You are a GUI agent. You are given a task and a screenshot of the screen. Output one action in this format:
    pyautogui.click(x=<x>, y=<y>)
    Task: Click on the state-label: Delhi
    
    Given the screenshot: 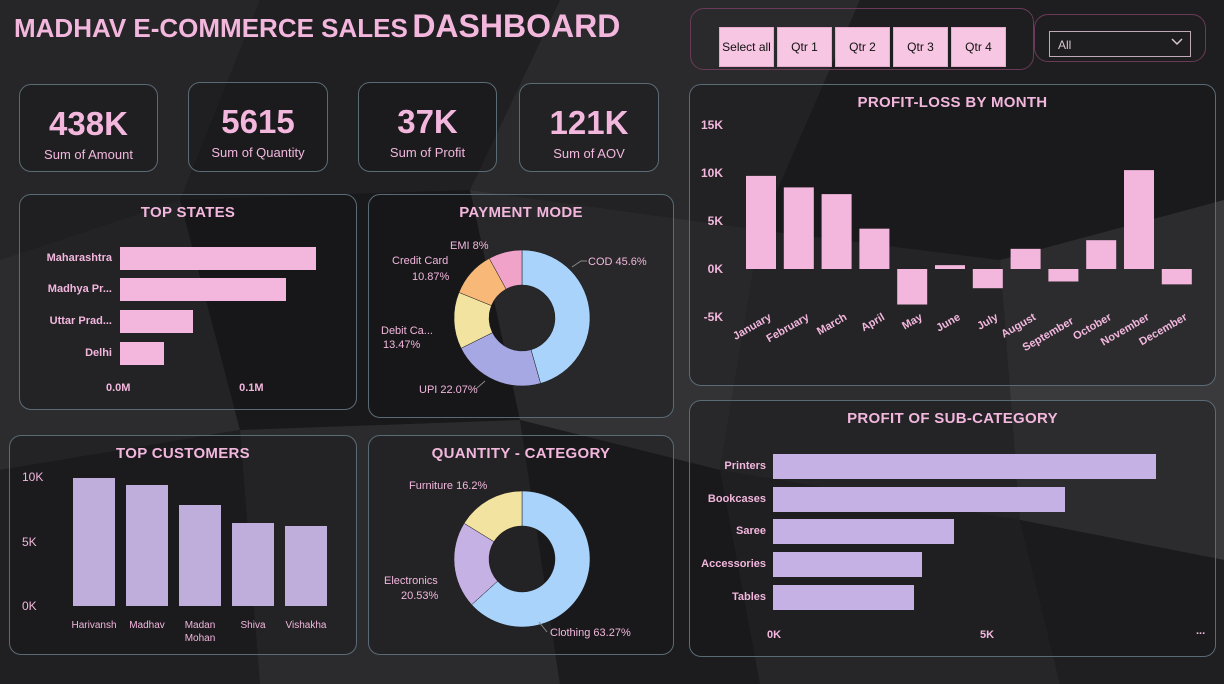 What is the action you would take?
    pyautogui.click(x=98, y=353)
    